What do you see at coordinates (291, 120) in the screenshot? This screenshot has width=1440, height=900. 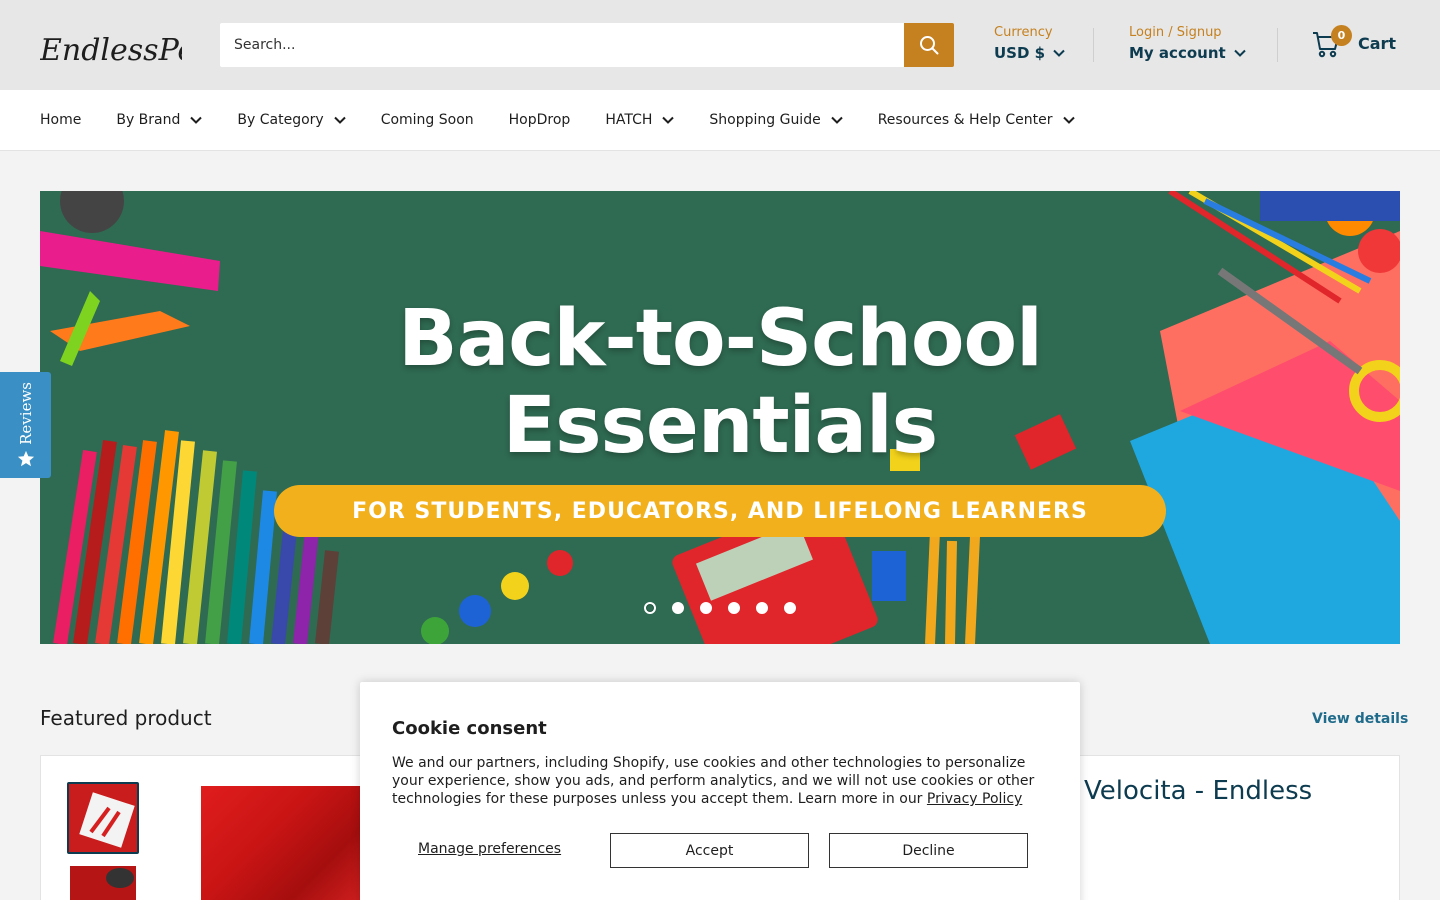 I see `nav-item-by-category: By Category` at bounding box center [291, 120].